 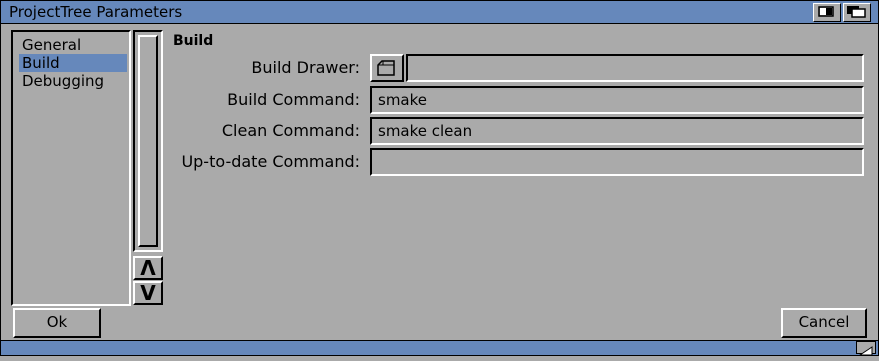 I want to click on drawer-popup-button, so click(x=387, y=68).